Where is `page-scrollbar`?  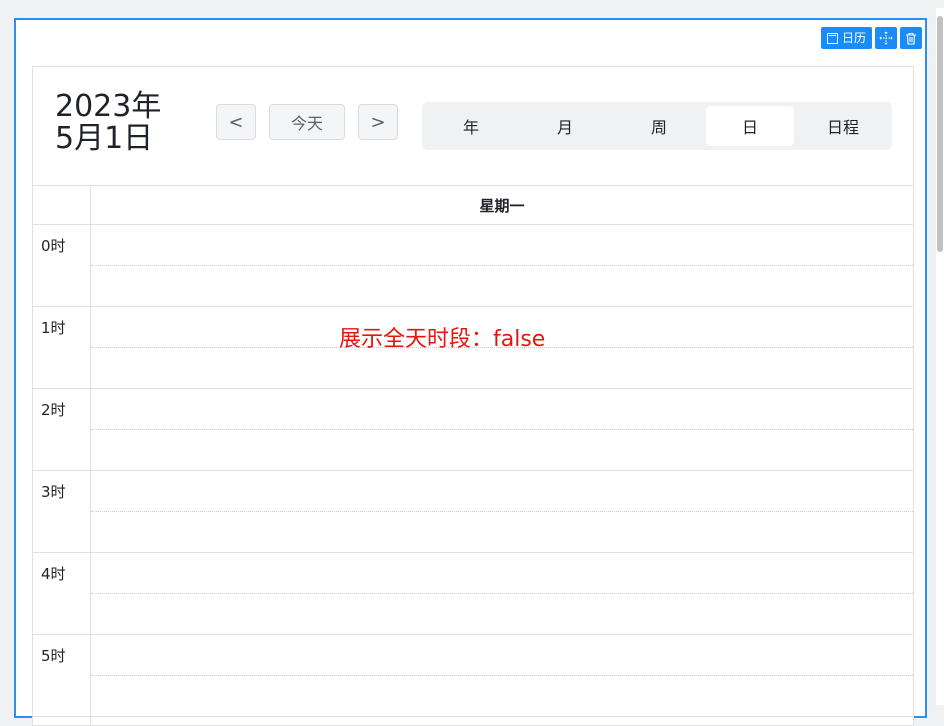
page-scrollbar is located at coordinates (940, 356).